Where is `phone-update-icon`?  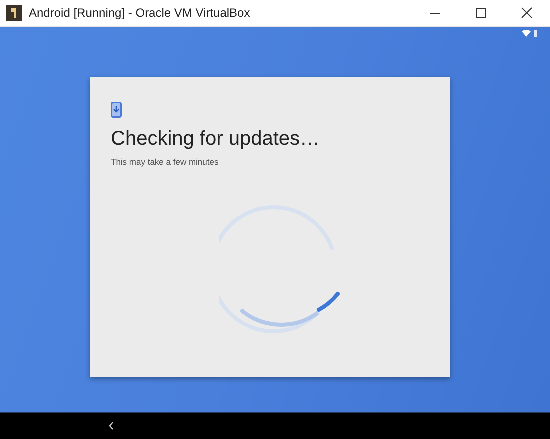 phone-update-icon is located at coordinates (116, 110).